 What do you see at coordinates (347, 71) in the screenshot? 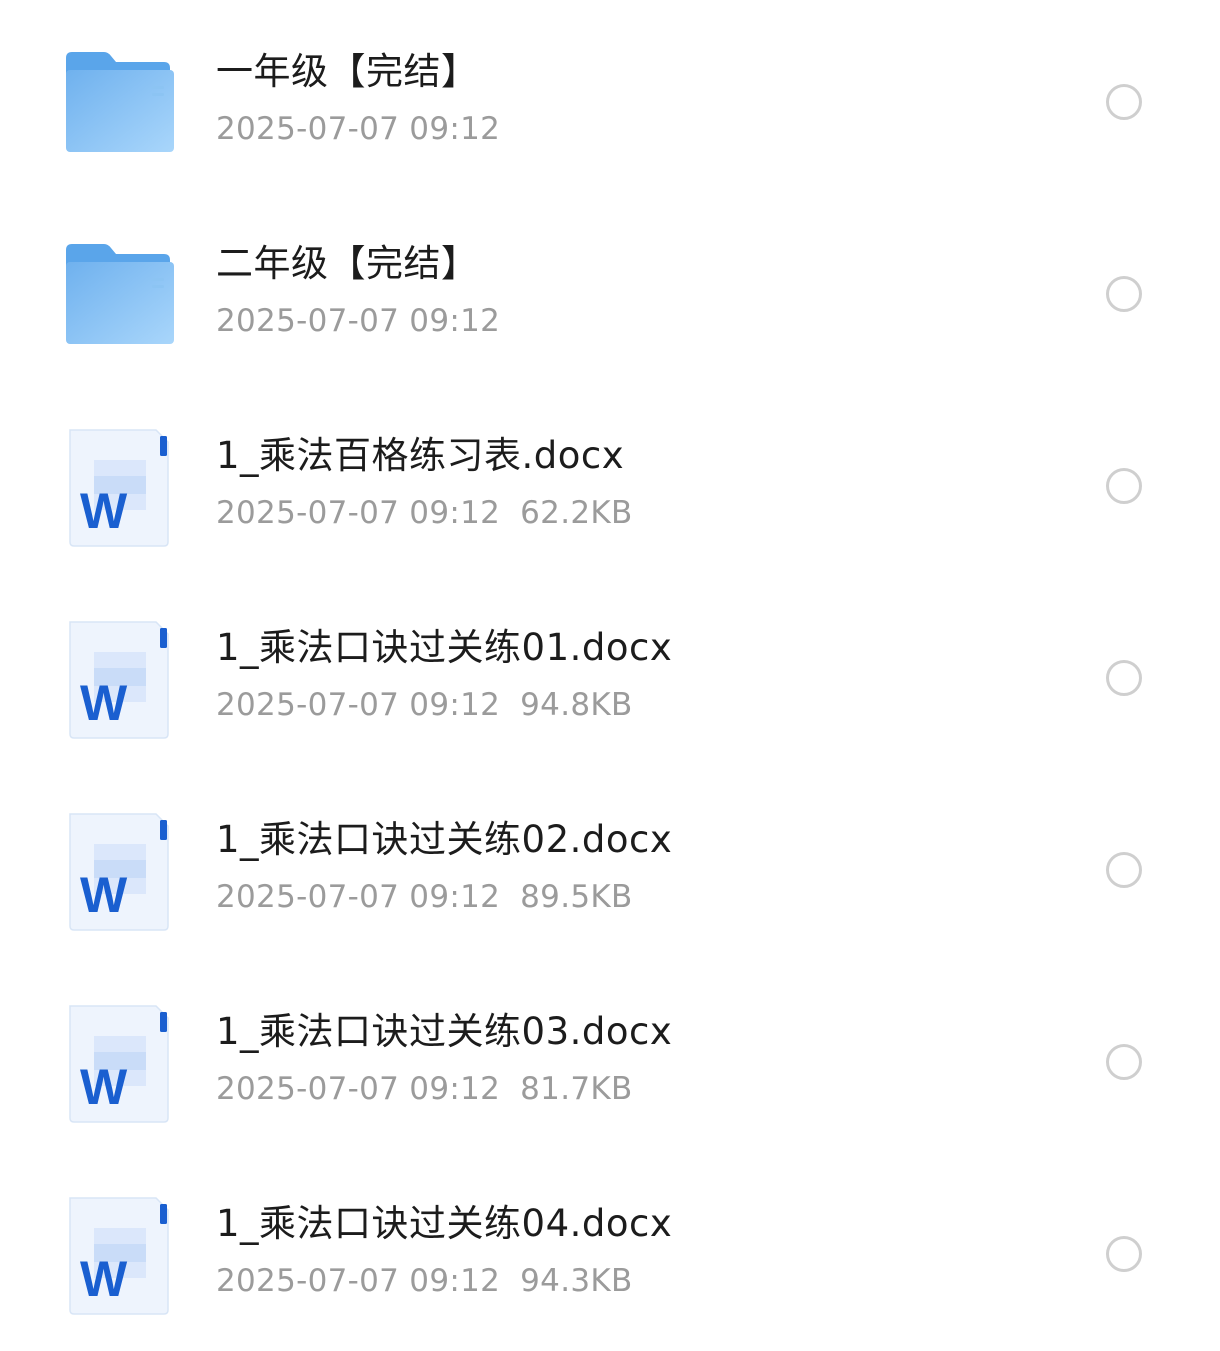
I see `file-name: 一年级【完结】` at bounding box center [347, 71].